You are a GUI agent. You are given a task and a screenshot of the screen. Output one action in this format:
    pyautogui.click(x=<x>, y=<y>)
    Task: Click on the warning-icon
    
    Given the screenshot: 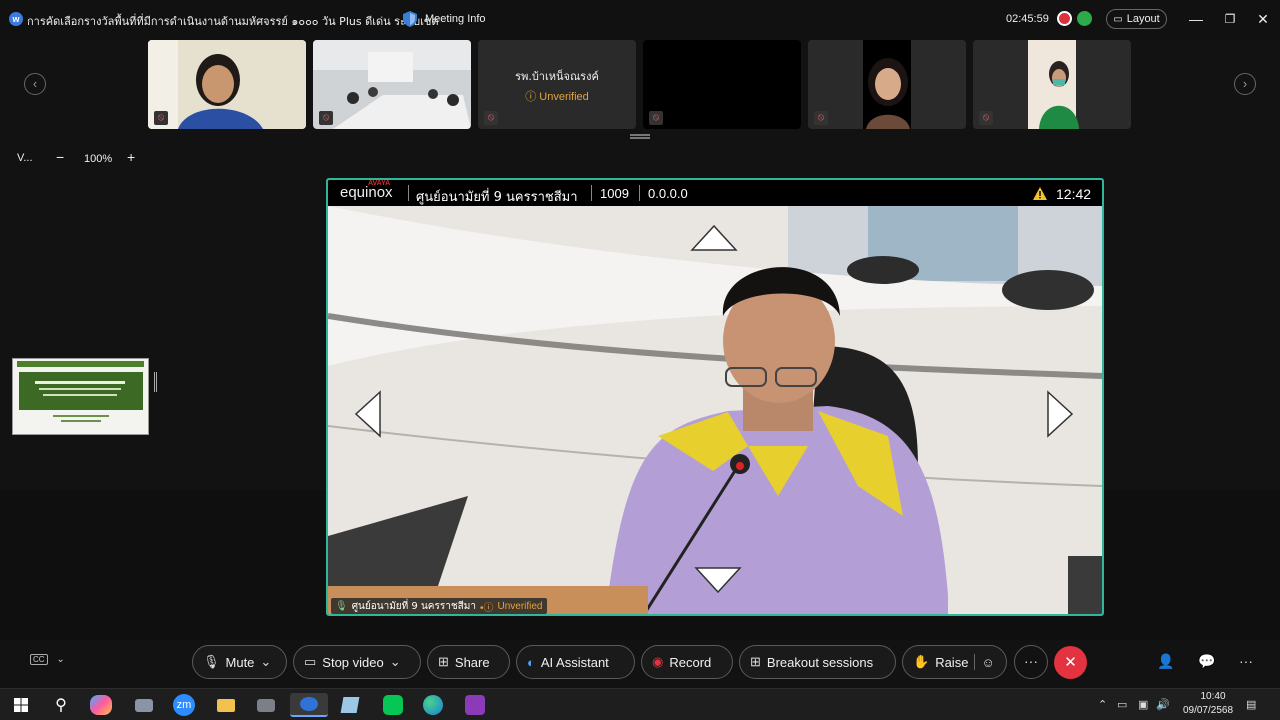 What is the action you would take?
    pyautogui.click(x=1040, y=193)
    